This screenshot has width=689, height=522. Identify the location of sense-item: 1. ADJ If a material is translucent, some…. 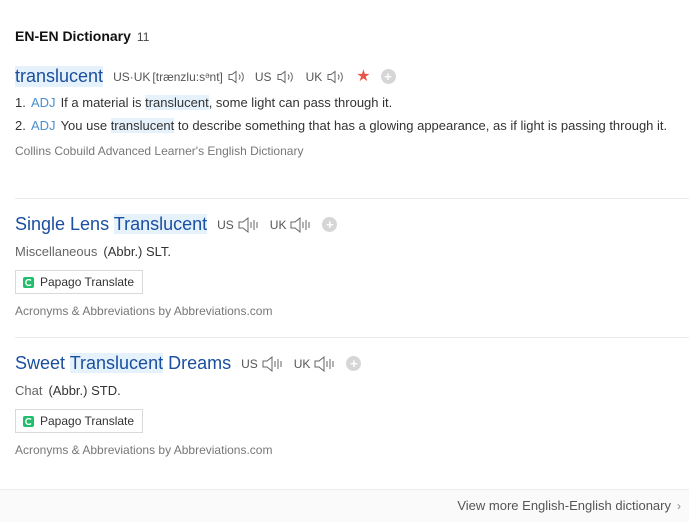
(352, 103).